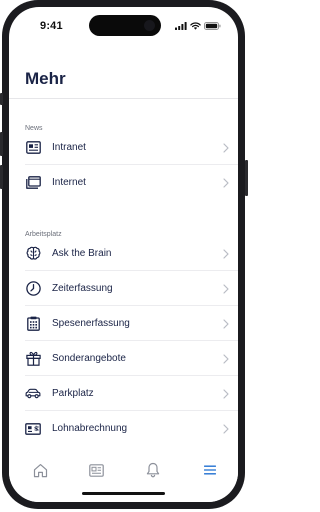 The height and width of the screenshot is (512, 320). What do you see at coordinates (246, 178) in the screenshot?
I see `side-button-power` at bounding box center [246, 178].